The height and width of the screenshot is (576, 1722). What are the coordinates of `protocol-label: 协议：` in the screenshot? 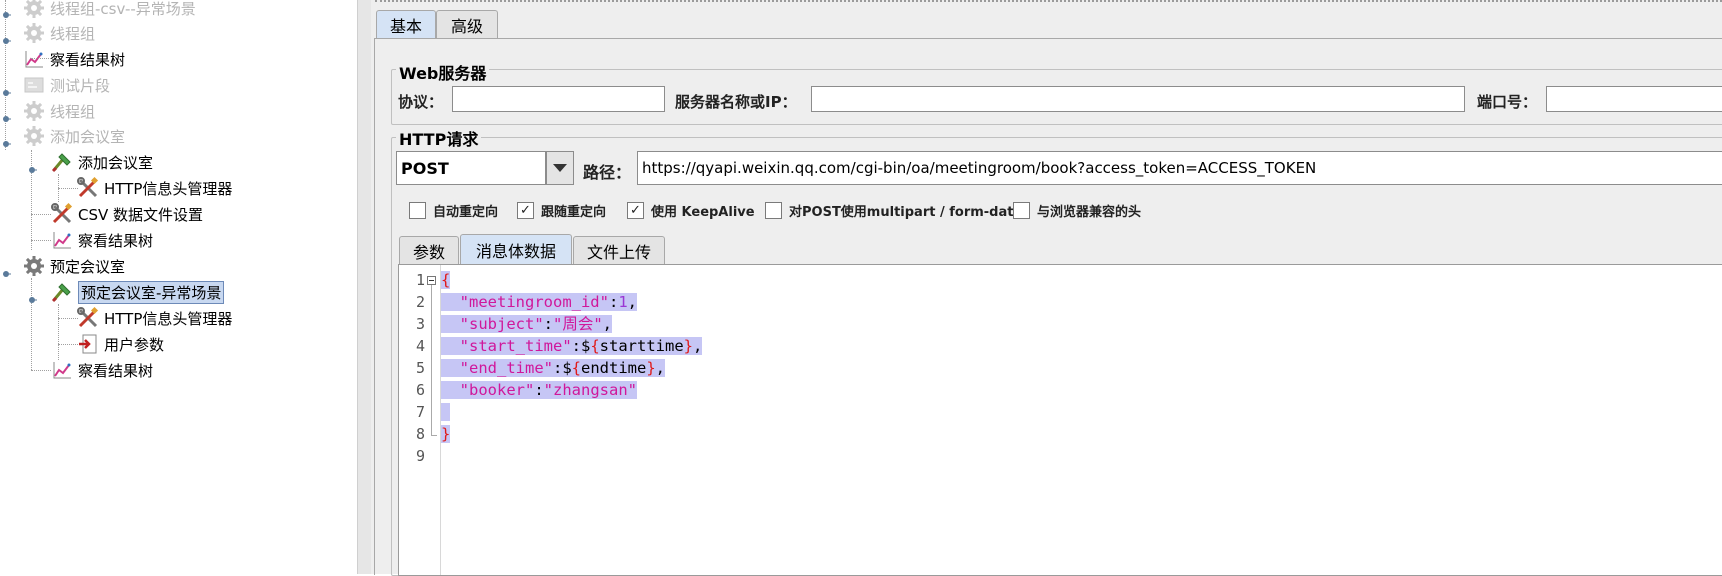 It's located at (421, 102).